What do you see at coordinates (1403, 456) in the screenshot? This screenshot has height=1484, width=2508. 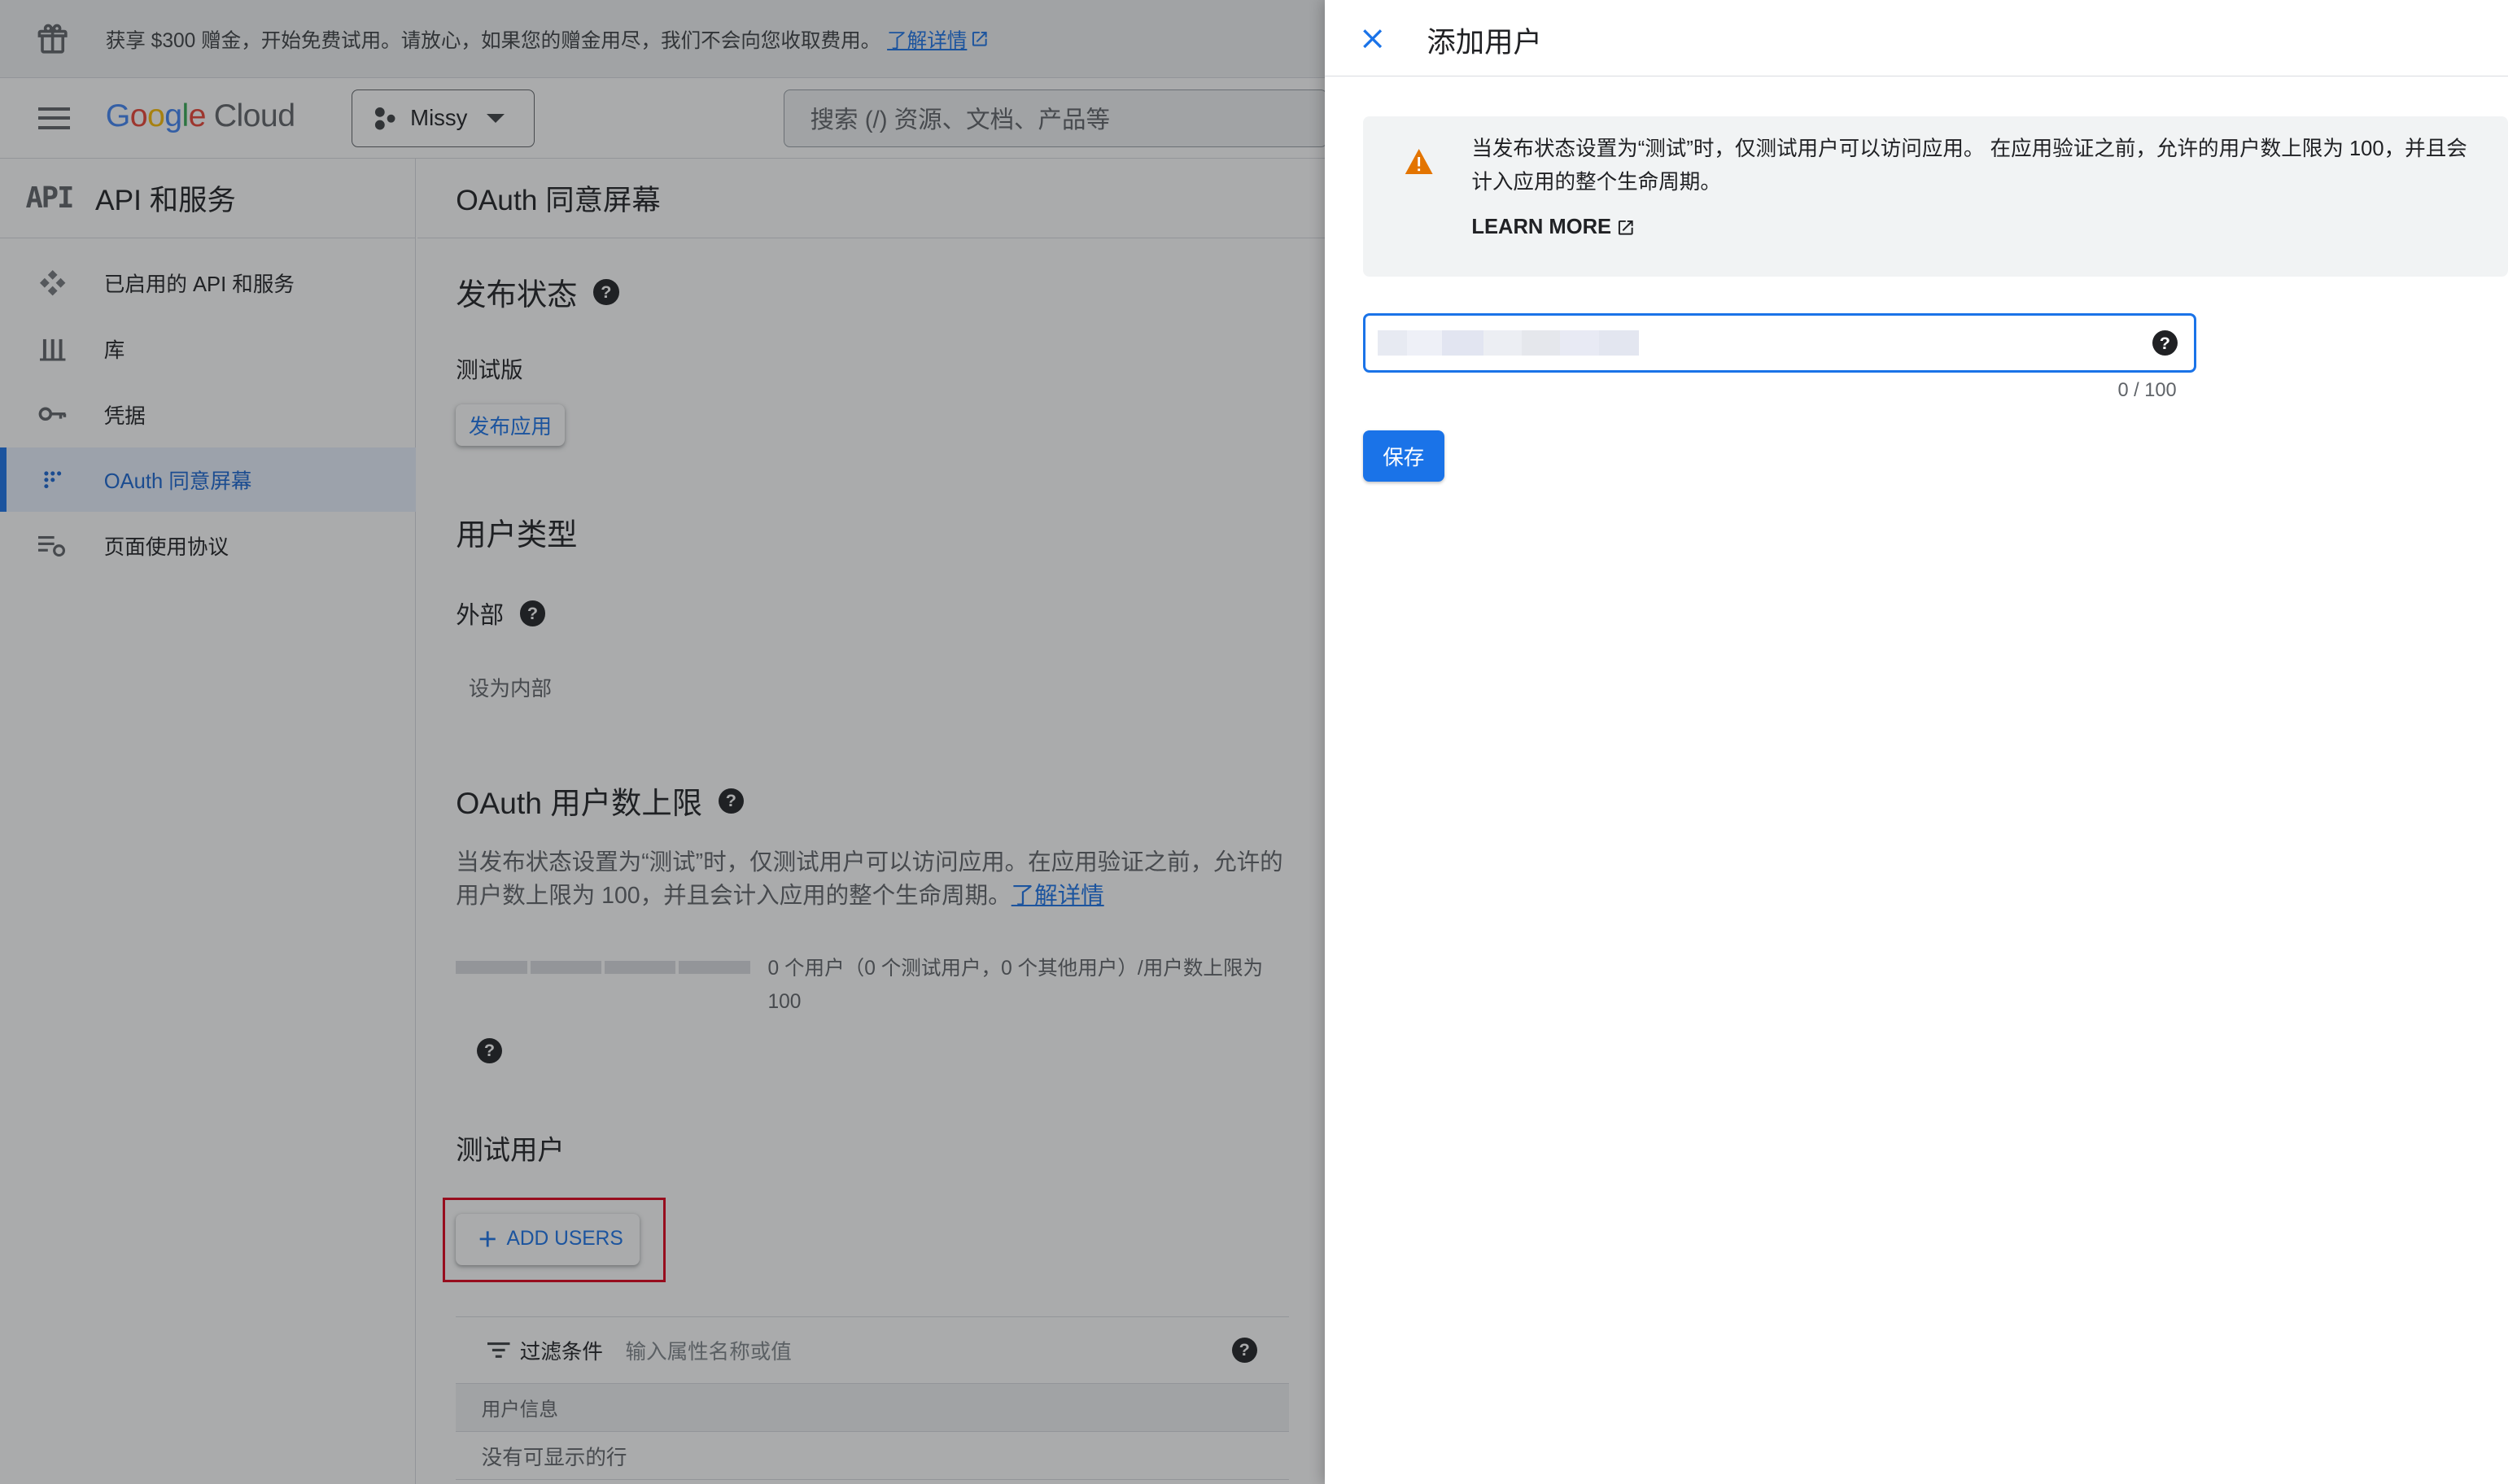 I see `save-button: 保存` at bounding box center [1403, 456].